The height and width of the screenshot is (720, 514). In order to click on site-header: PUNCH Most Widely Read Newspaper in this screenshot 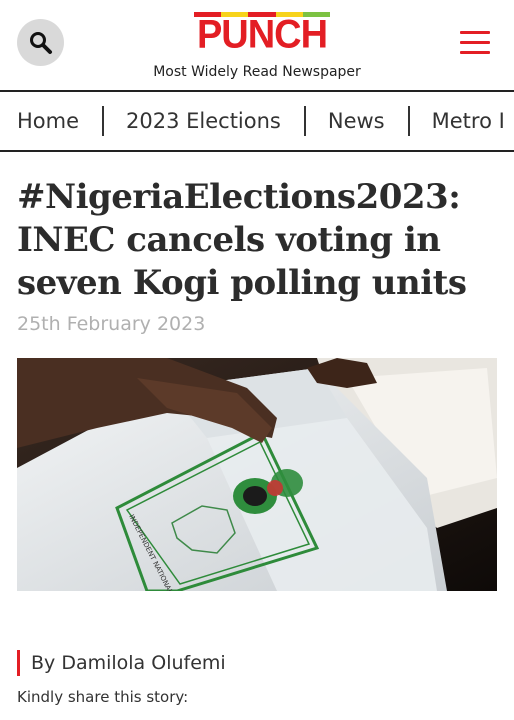, I will do `click(257, 45)`.